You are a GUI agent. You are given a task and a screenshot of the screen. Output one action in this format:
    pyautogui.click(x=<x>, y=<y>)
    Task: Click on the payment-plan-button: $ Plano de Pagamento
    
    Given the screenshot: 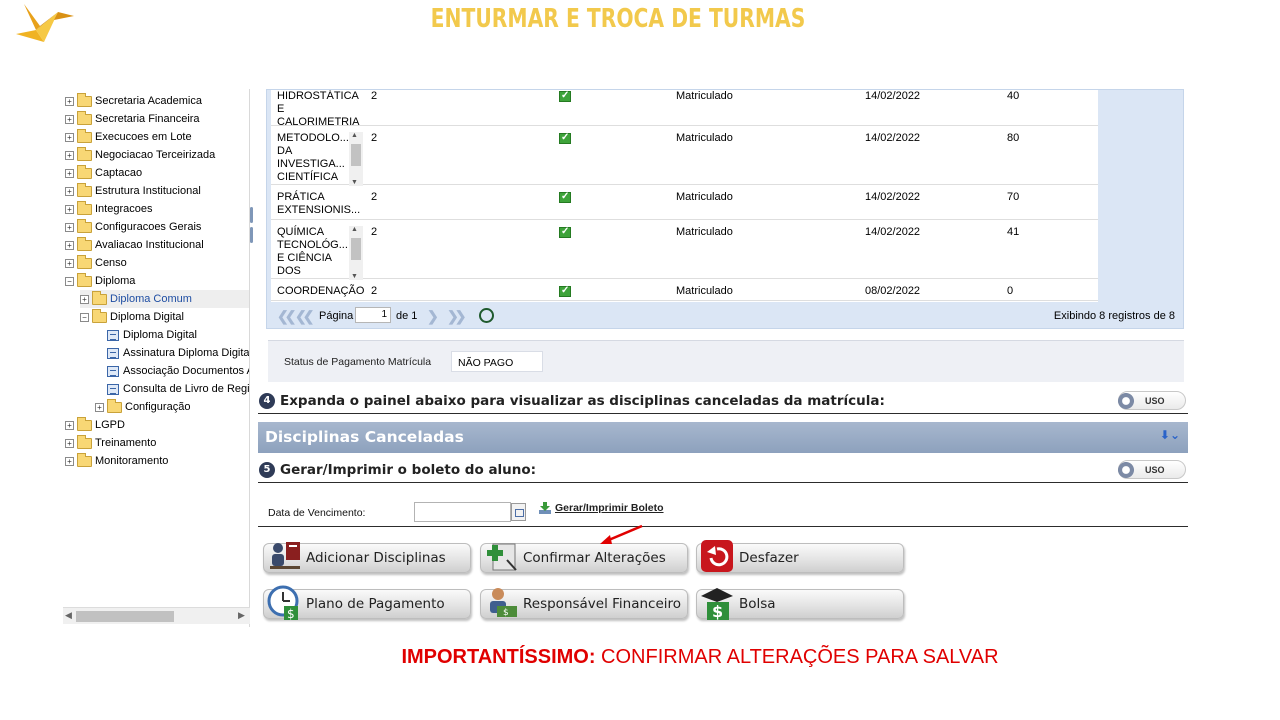 What is the action you would take?
    pyautogui.click(x=367, y=603)
    